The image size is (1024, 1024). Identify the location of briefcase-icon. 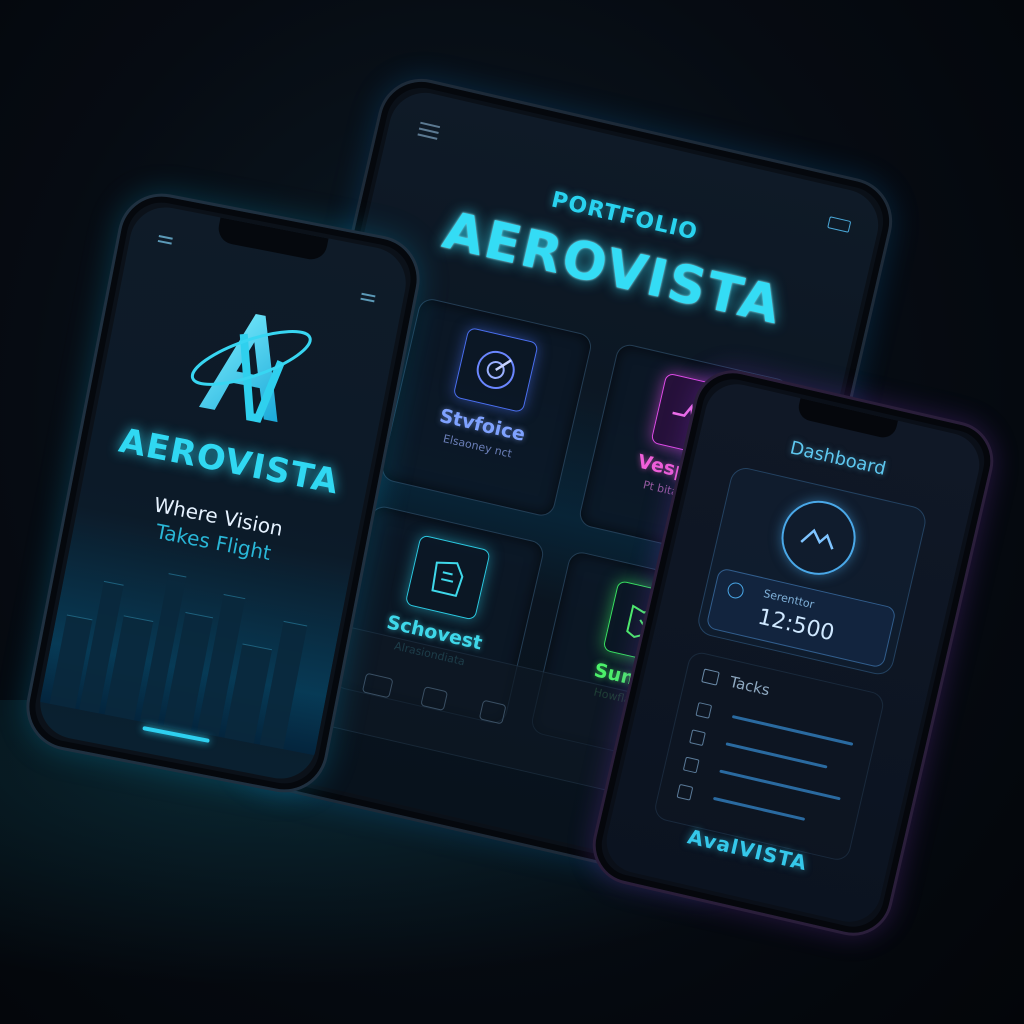
(492, 712).